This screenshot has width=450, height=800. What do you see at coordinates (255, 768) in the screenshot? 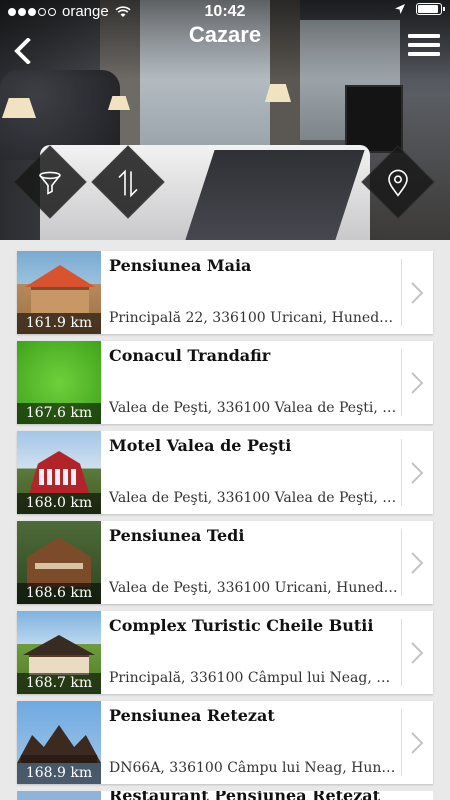
I see `listing-address: DN66A, 336100 Câmpu lui Neag, Hunedoara` at bounding box center [255, 768].